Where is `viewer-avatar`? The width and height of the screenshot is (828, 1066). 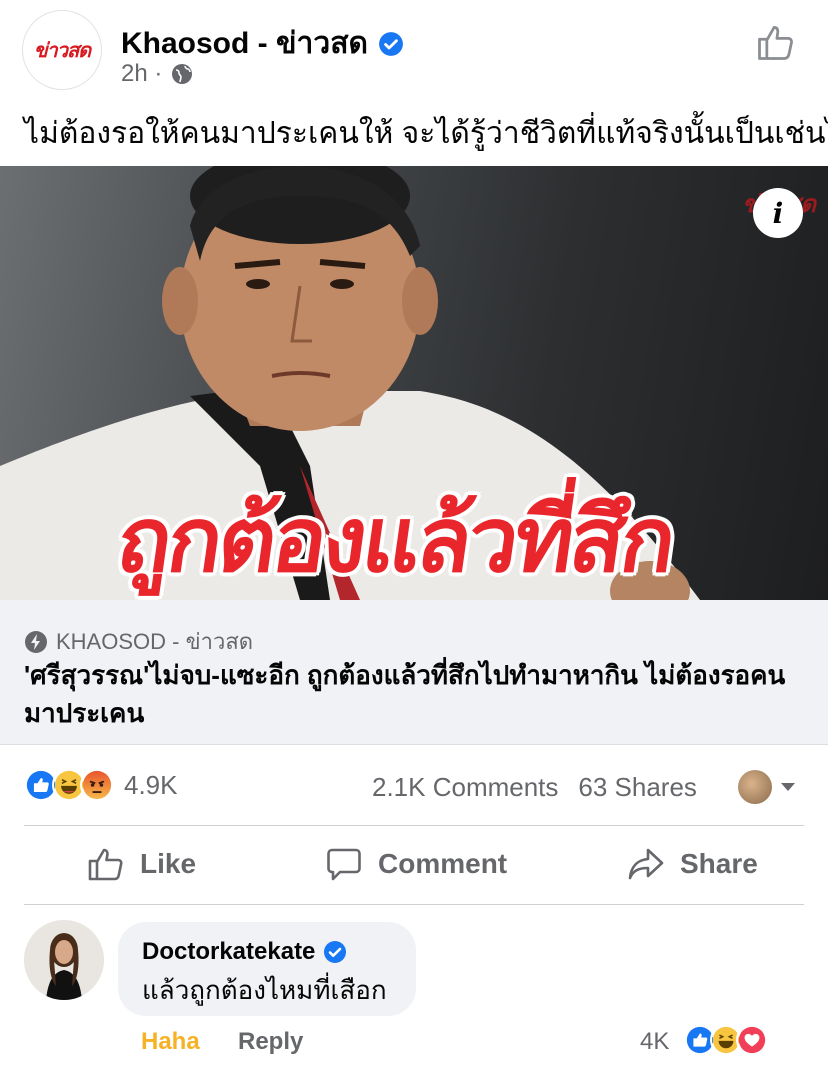 viewer-avatar is located at coordinates (755, 787).